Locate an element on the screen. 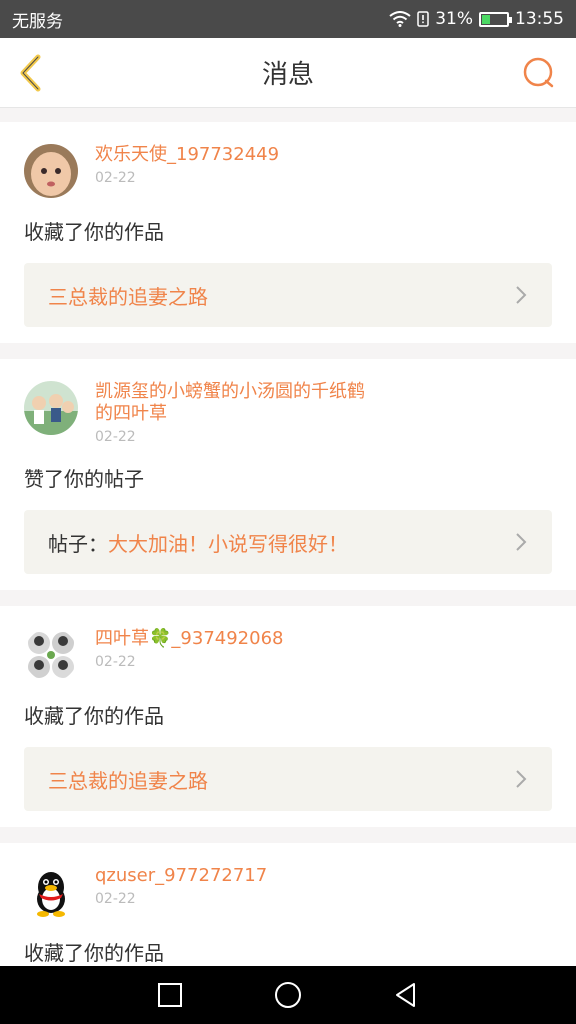 The image size is (576, 1024). user-row: 欢乐天使_197732449 02-22 is located at coordinates (288, 171).